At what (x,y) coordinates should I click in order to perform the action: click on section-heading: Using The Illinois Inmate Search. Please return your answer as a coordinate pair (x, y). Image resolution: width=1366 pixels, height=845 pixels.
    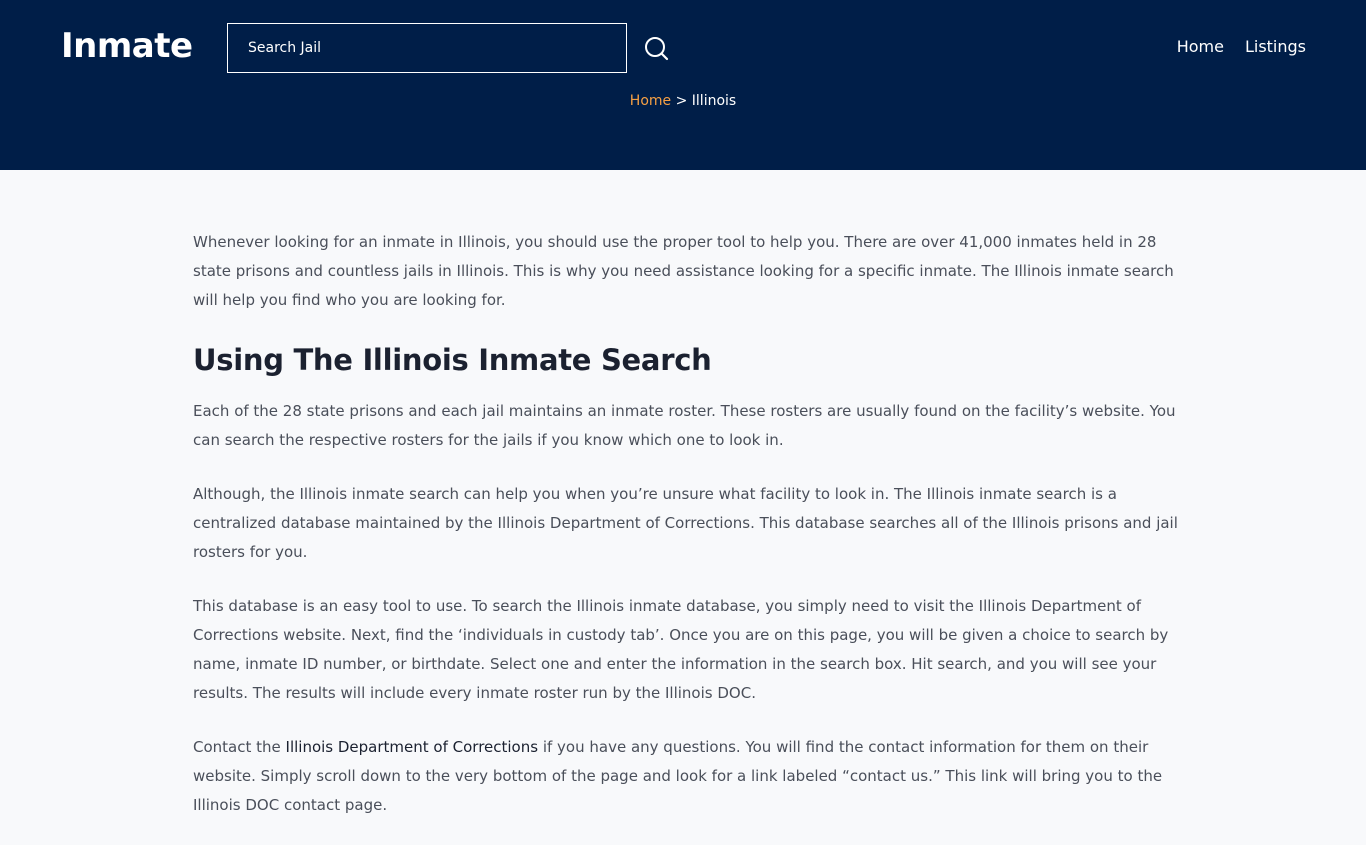
    Looking at the image, I should click on (452, 360).